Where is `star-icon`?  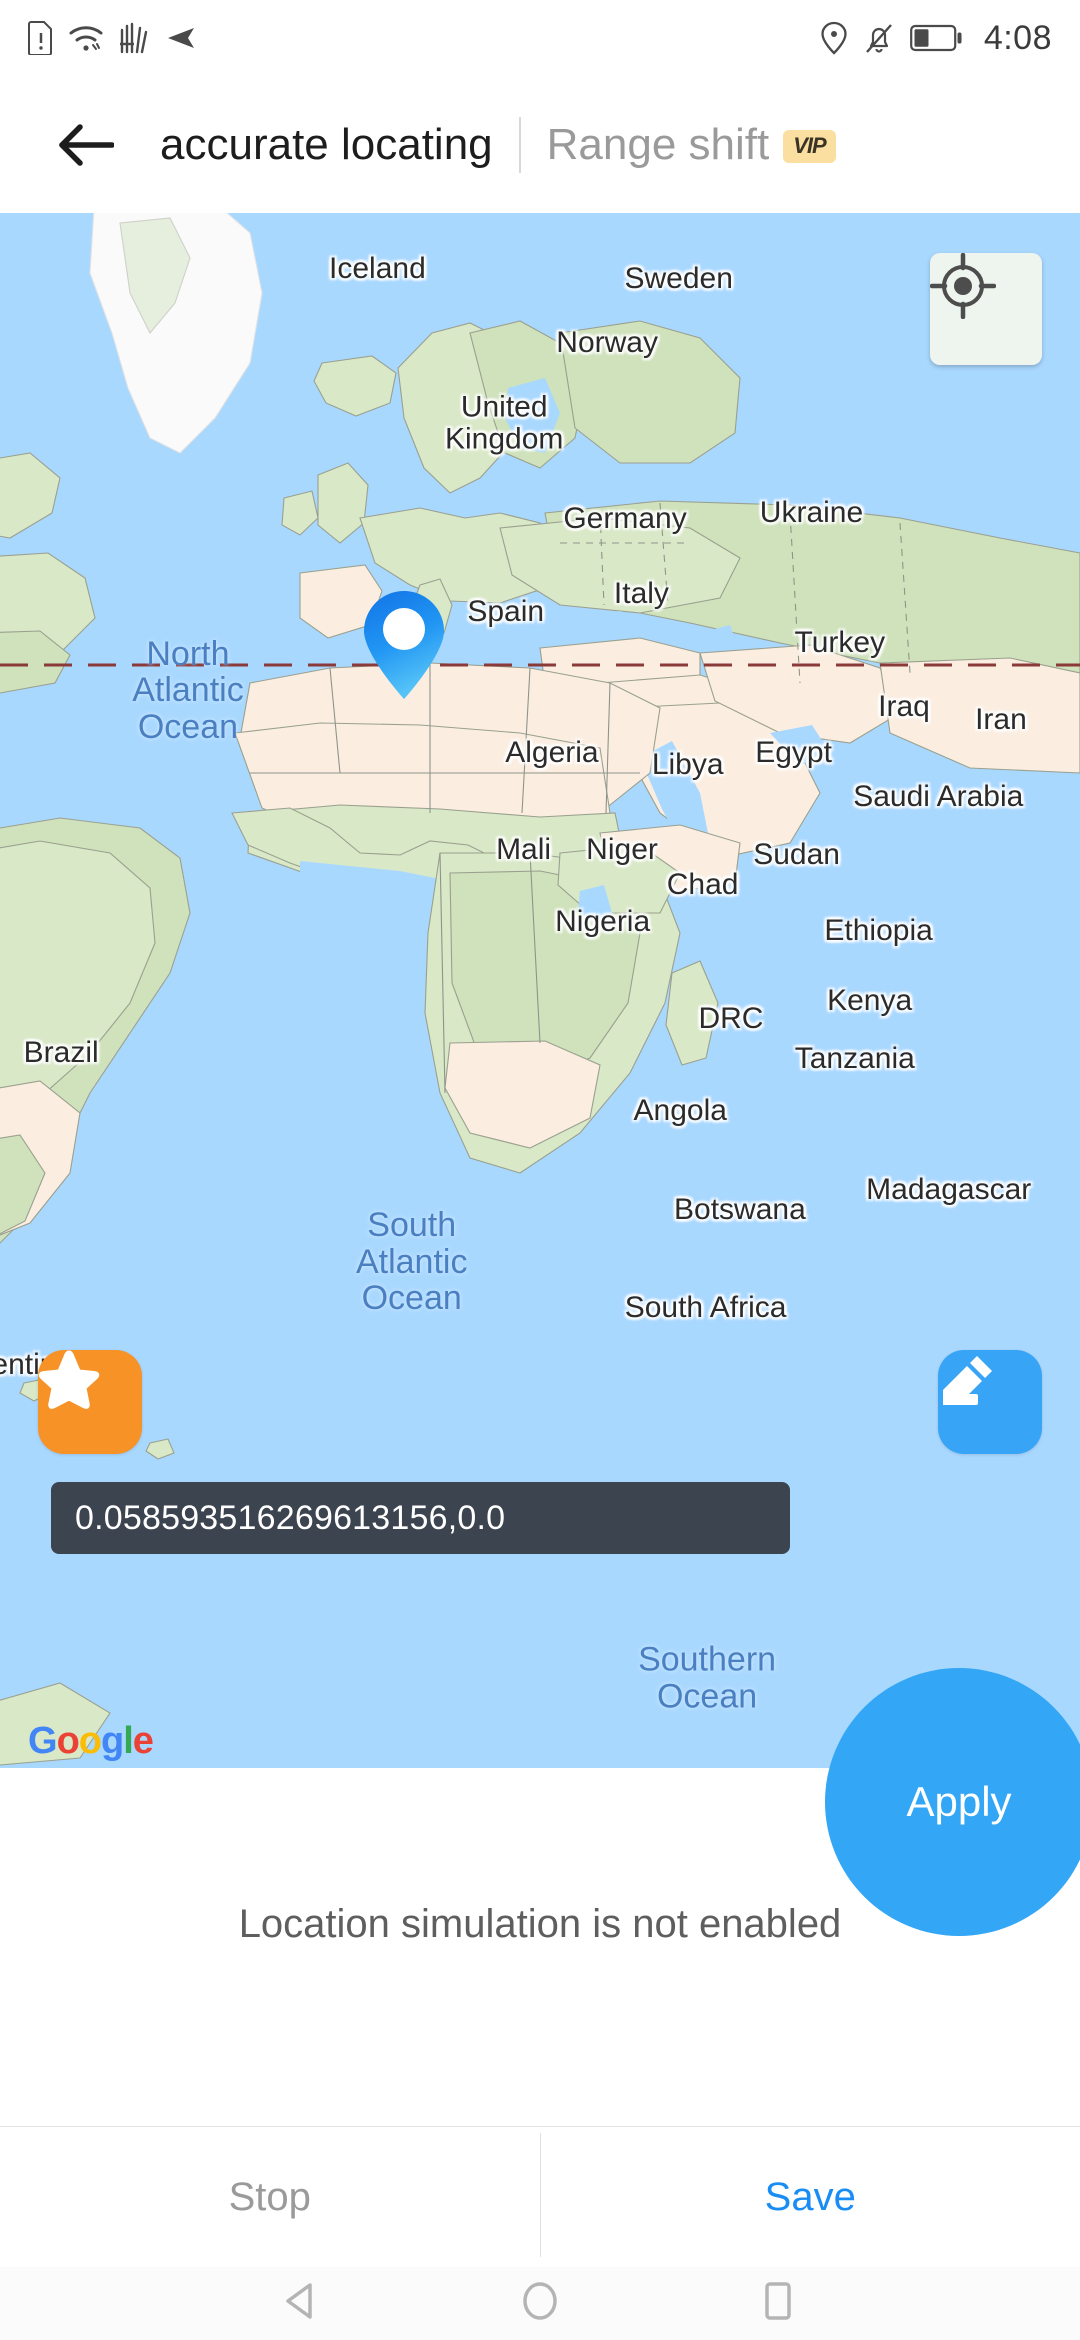 star-icon is located at coordinates (69, 1379).